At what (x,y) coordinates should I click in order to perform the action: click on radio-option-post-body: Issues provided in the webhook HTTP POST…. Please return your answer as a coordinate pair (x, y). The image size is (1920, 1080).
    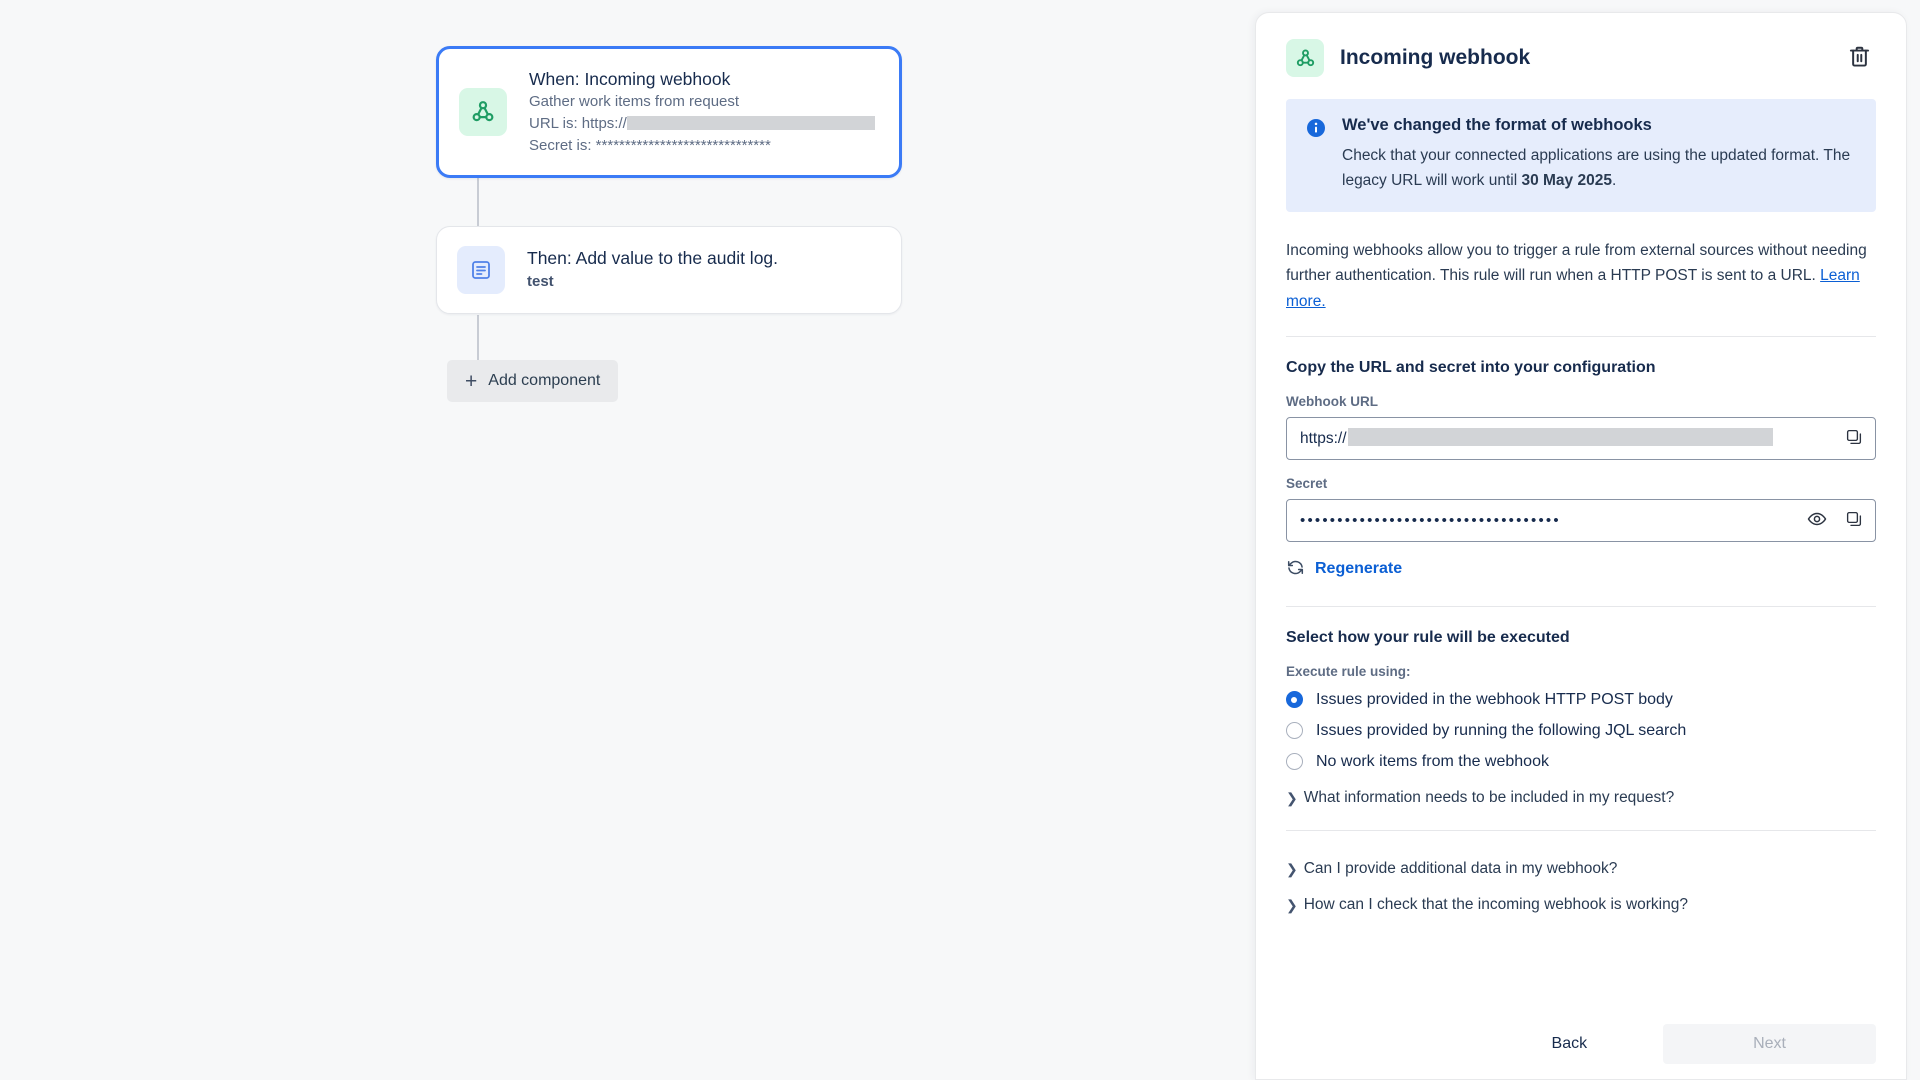
    Looking at the image, I should click on (1581, 700).